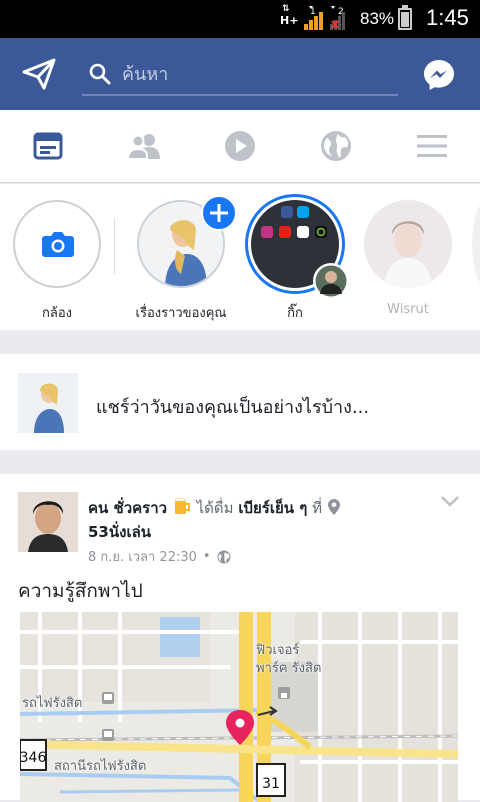  Describe the element at coordinates (295, 313) in the screenshot. I see `story-label: กิ๊ก` at that location.